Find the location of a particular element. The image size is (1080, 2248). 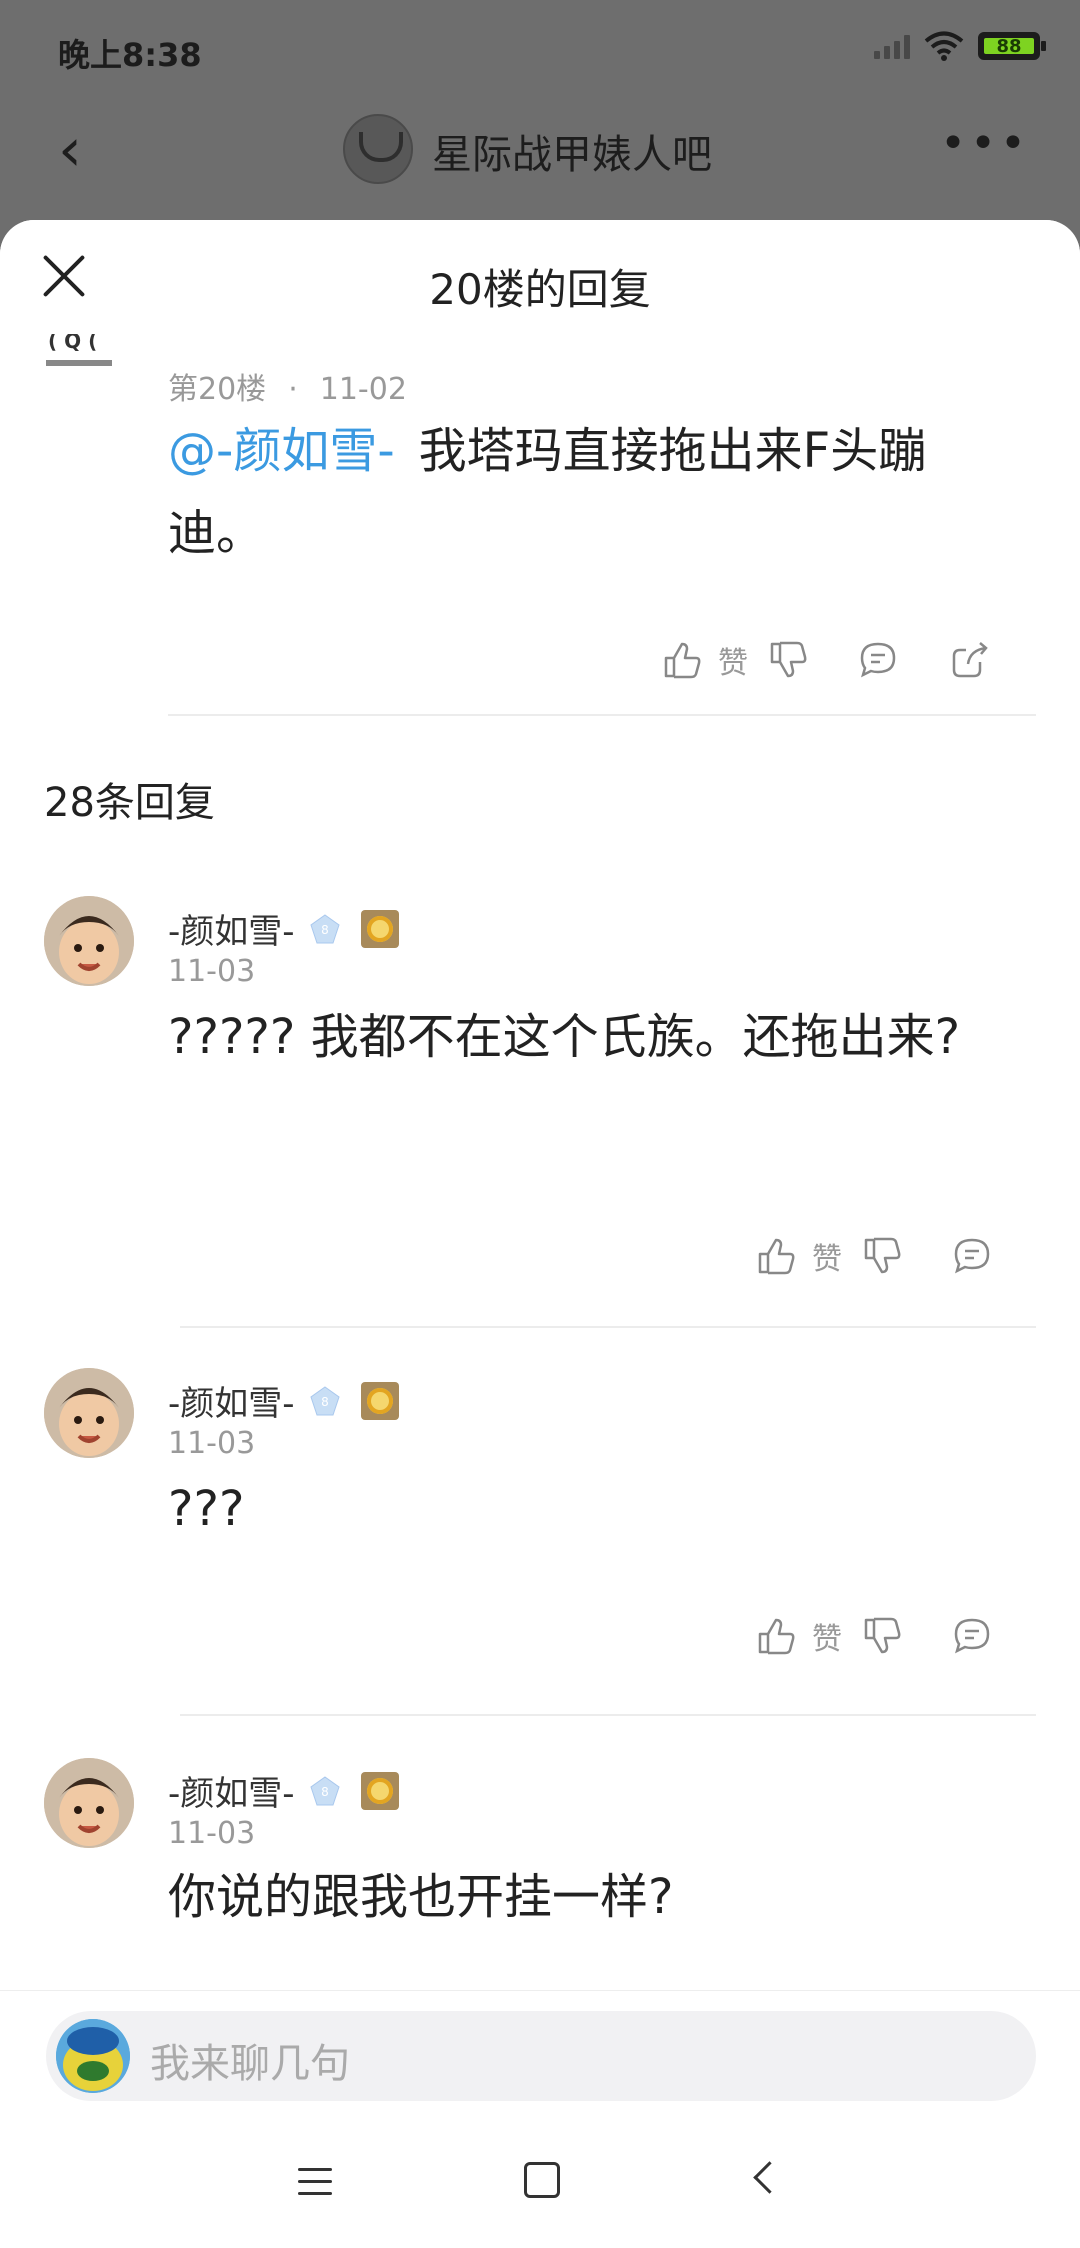

forum-header: ‹ 星际战甲婊人吧 ••• is located at coordinates (540, 160).